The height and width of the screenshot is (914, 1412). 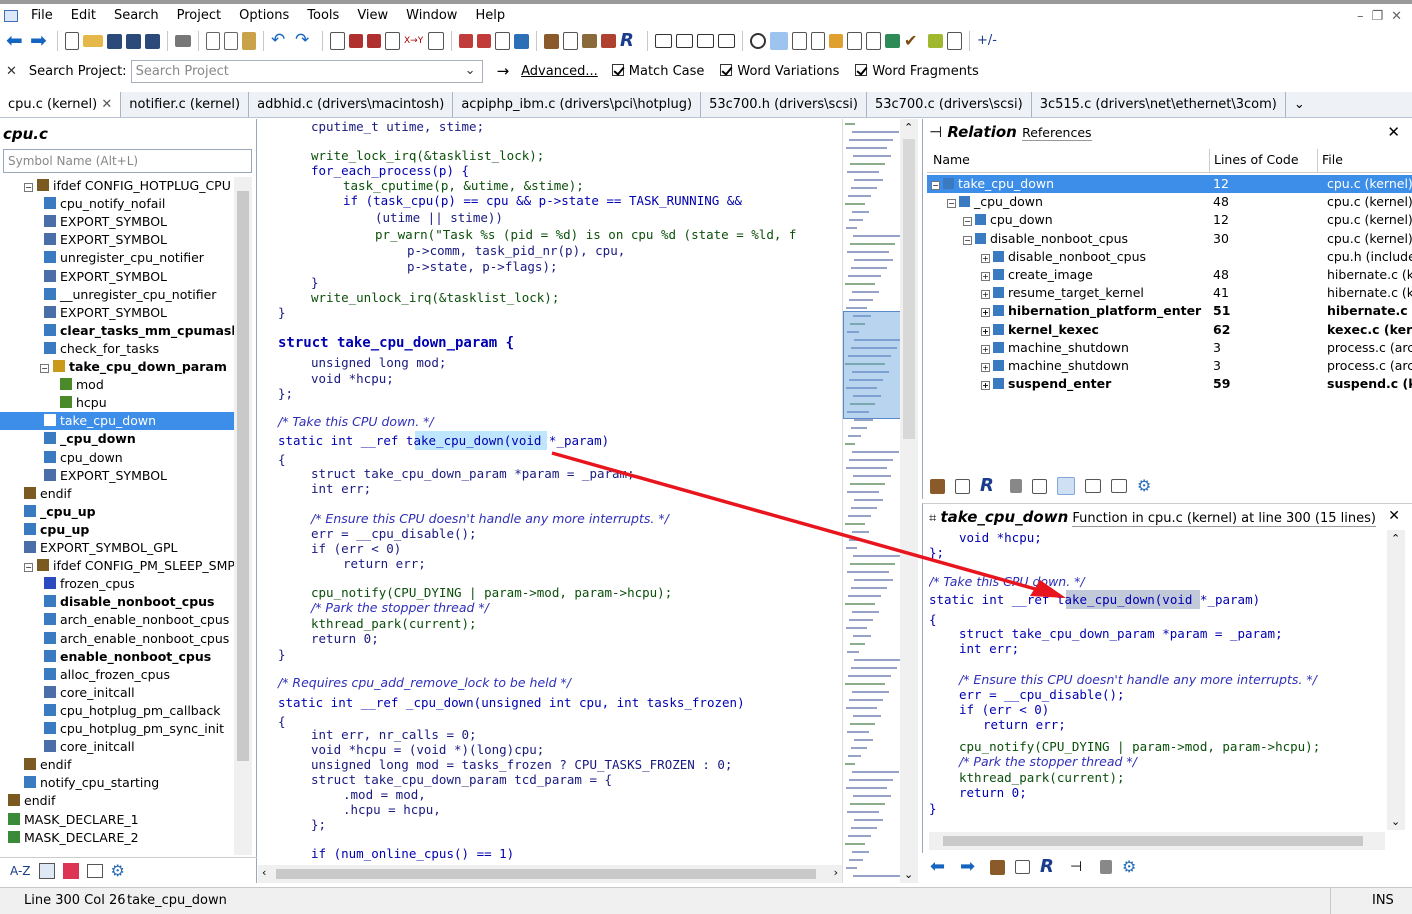 What do you see at coordinates (117, 838) in the screenshot?
I see `symbol-tree-item: MASK_DECLARE_2` at bounding box center [117, 838].